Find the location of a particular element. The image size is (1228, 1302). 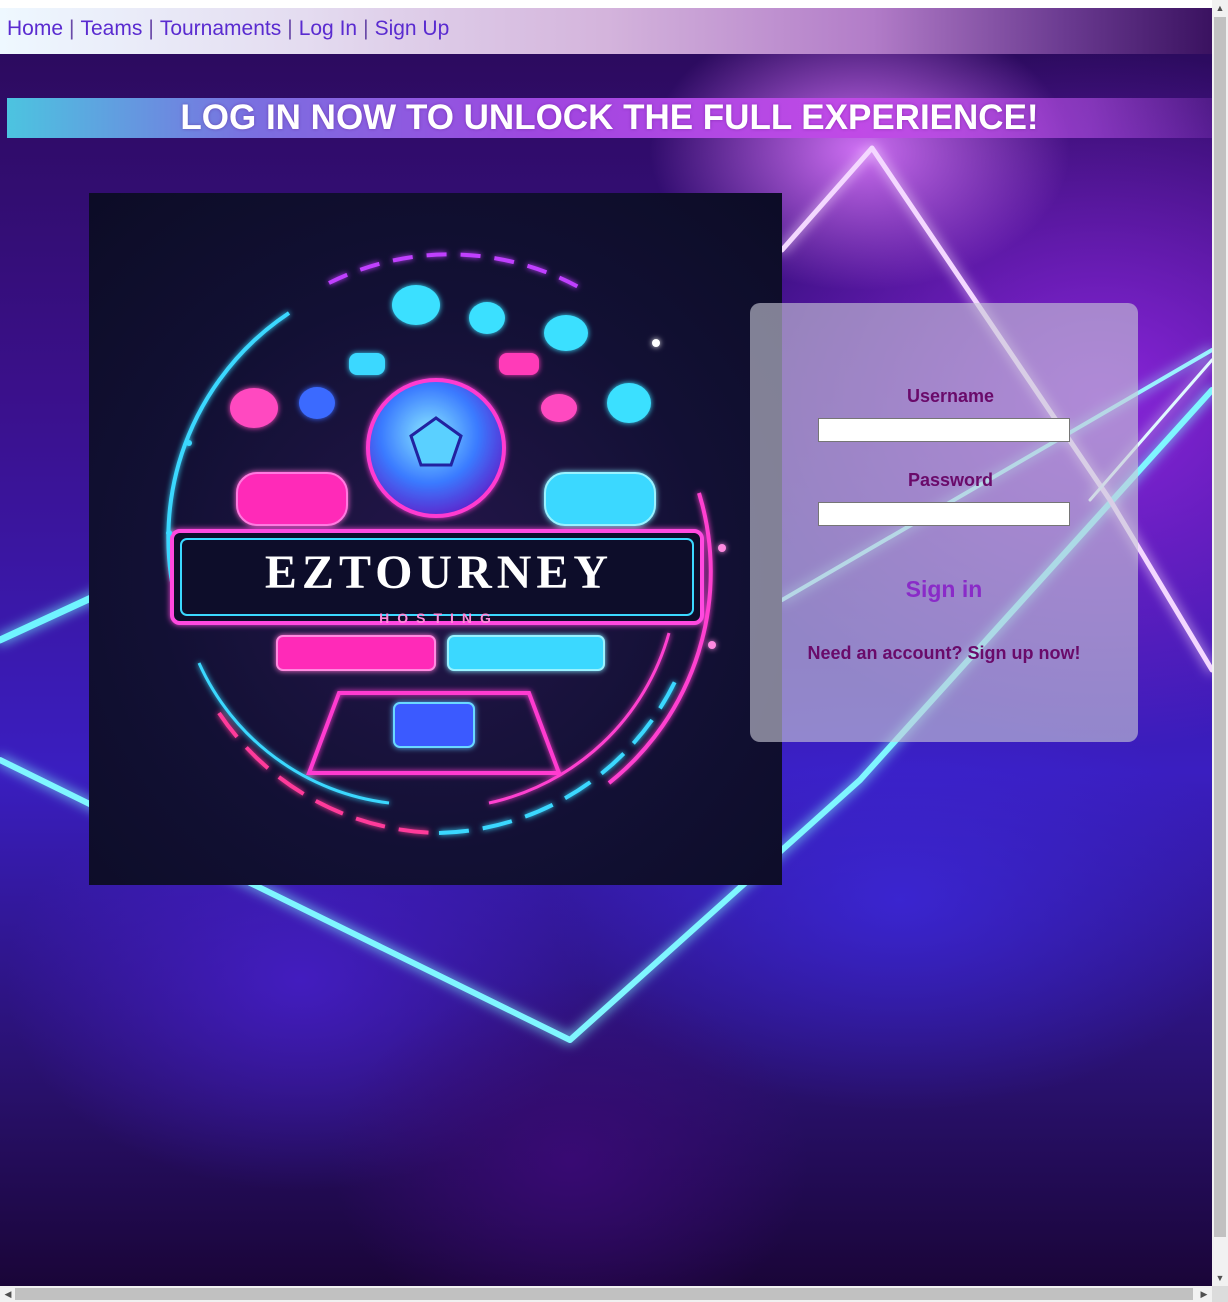

password-input is located at coordinates (944, 514).